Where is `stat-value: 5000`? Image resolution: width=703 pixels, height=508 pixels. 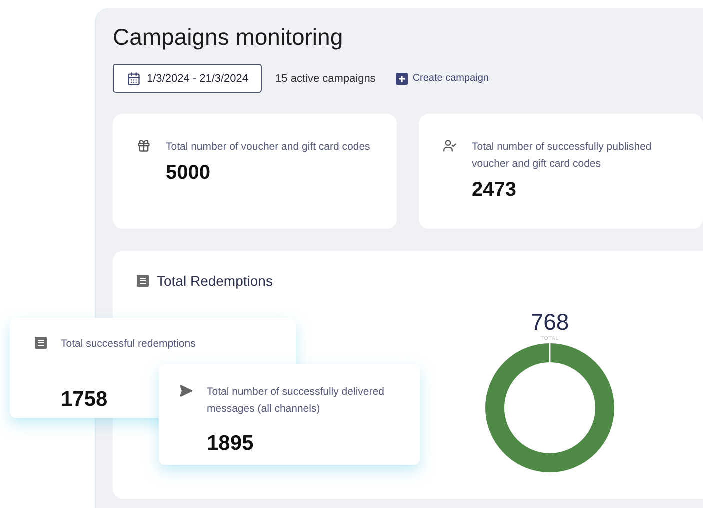
stat-value: 5000 is located at coordinates (188, 173).